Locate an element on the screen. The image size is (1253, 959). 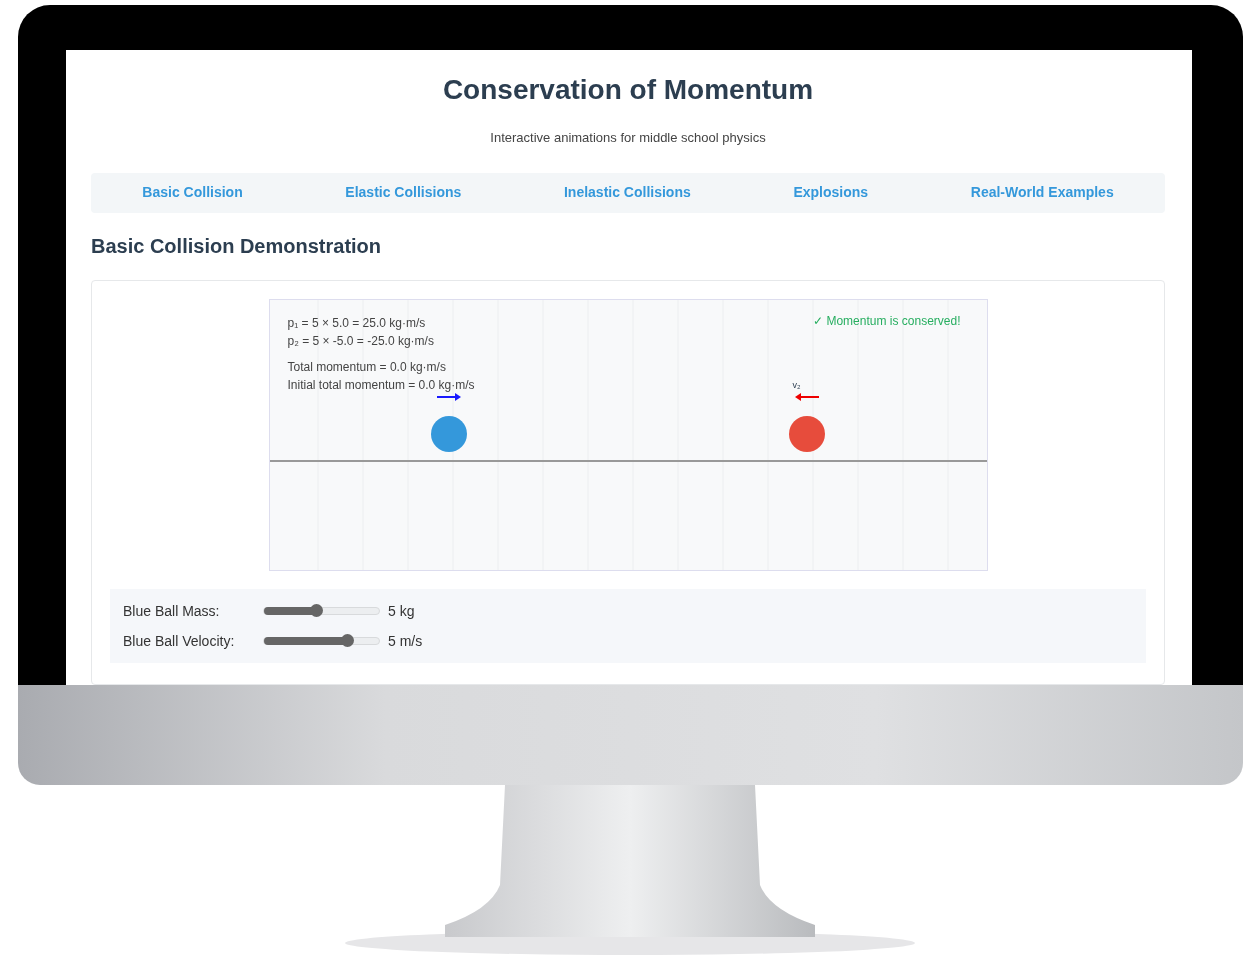
control-label: Blue Ball Velocity: is located at coordinates (179, 641).